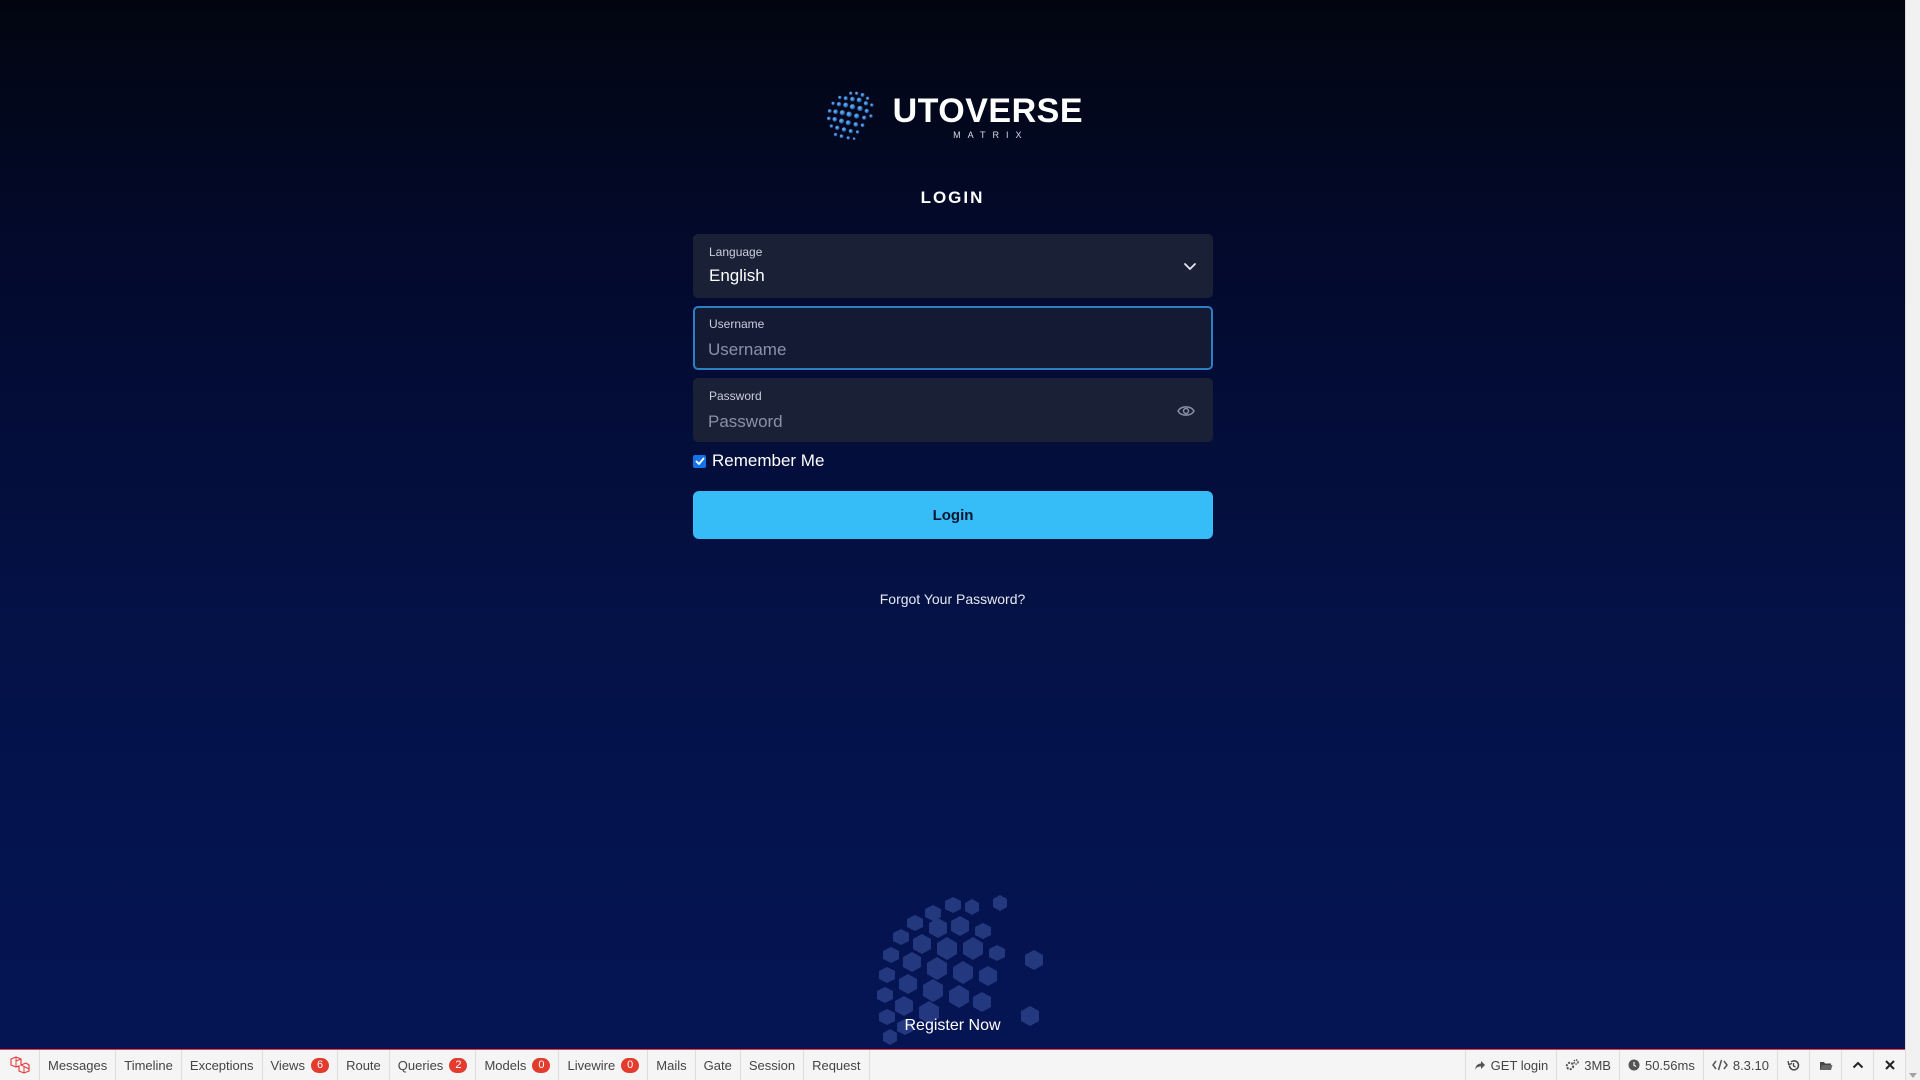  Describe the element at coordinates (850, 116) in the screenshot. I see `globe-logo-icon` at that location.